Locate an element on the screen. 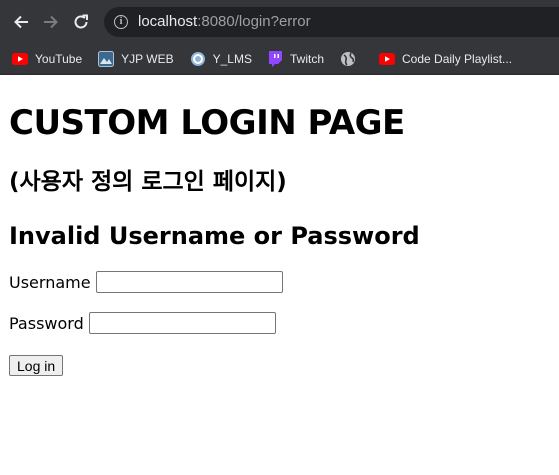 This screenshot has height=475, width=559. arrow-left-icon is located at coordinates (21, 21).